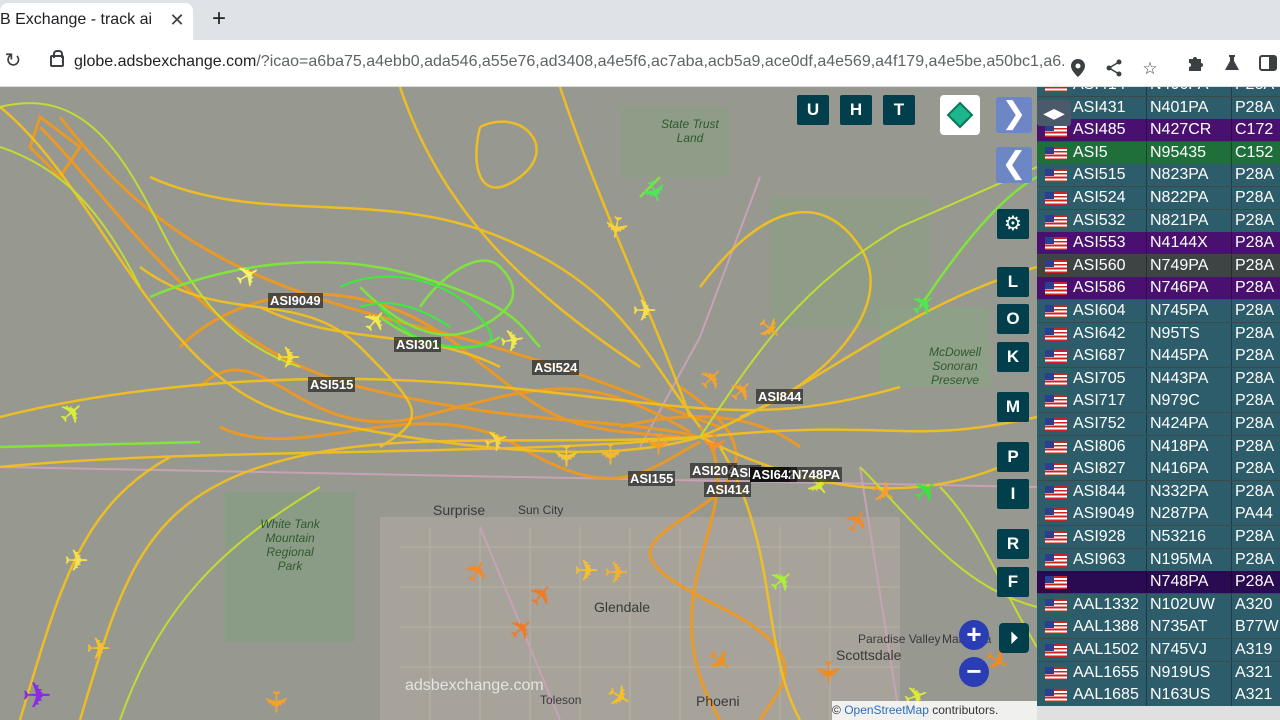  I want to click on toggle-f-button: F, so click(1013, 582).